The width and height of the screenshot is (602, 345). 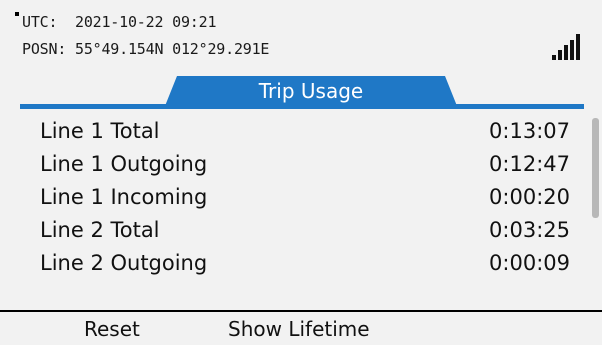 I want to click on signal-strength-icon, so click(x=567, y=47).